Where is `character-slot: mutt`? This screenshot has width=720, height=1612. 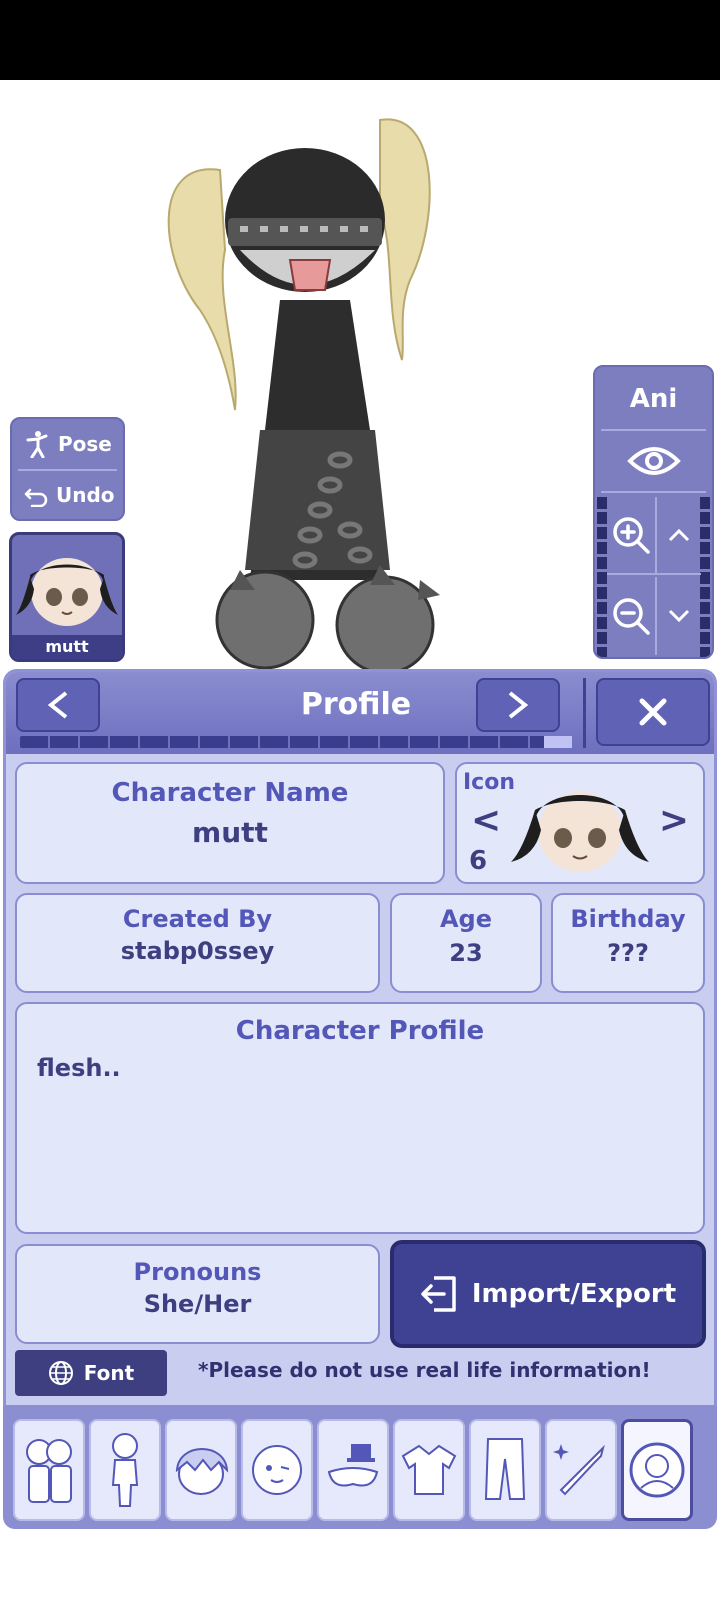
character-slot: mutt is located at coordinates (67, 597).